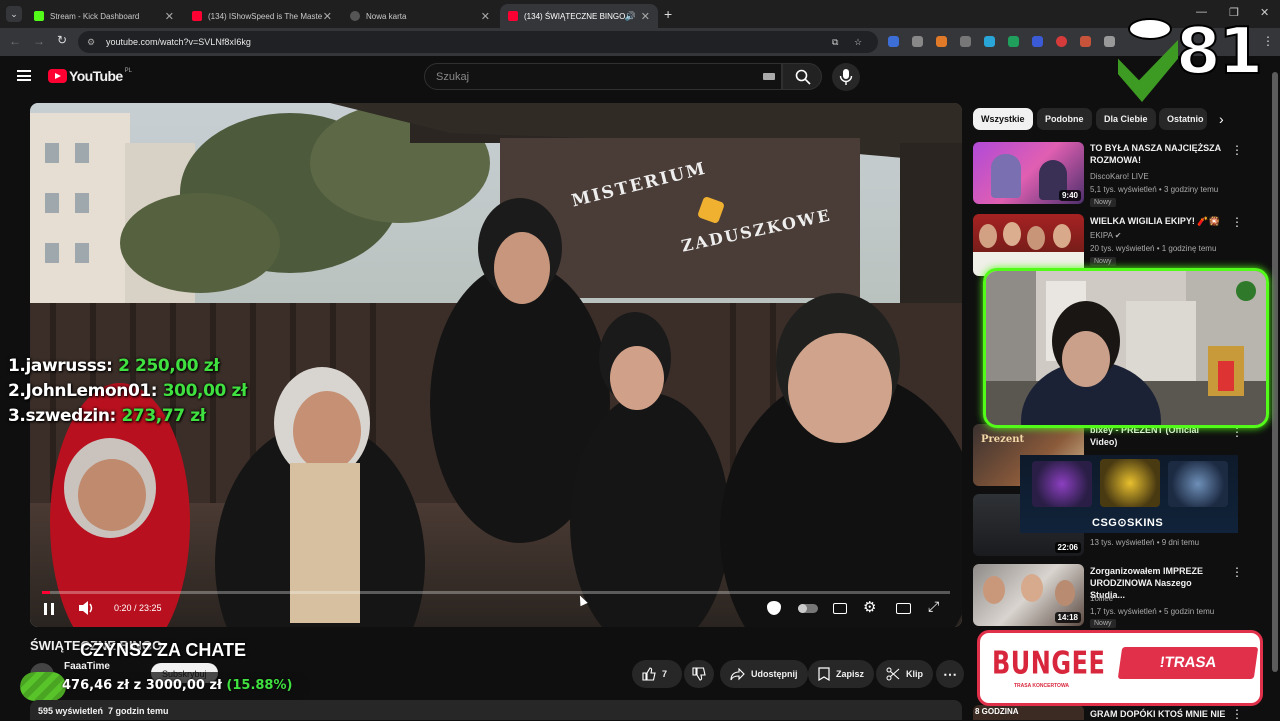  I want to click on save-button: Zapisz, so click(841, 674).